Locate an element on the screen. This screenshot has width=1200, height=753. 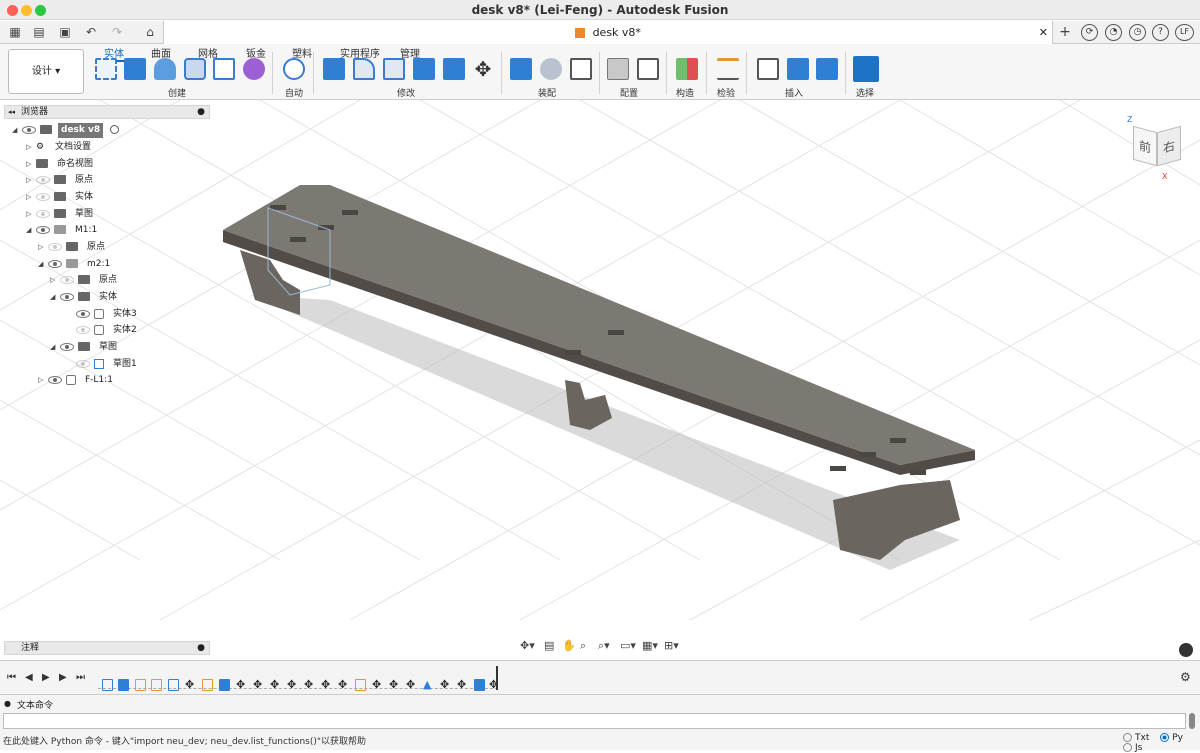
zoom-icon: ⌕ is located at coordinates (583, 646).